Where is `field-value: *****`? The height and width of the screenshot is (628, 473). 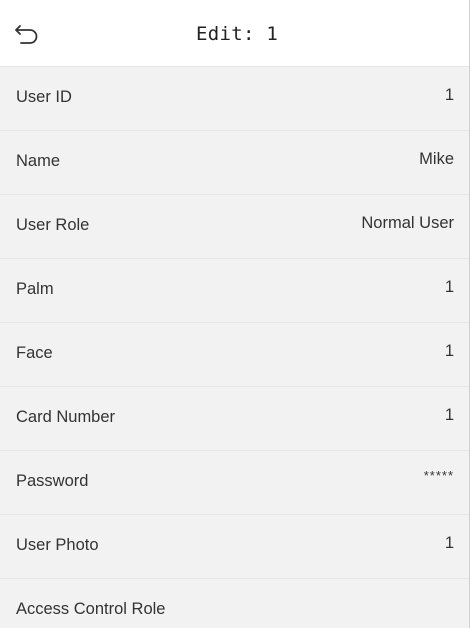
field-value: ***** is located at coordinates (438, 475).